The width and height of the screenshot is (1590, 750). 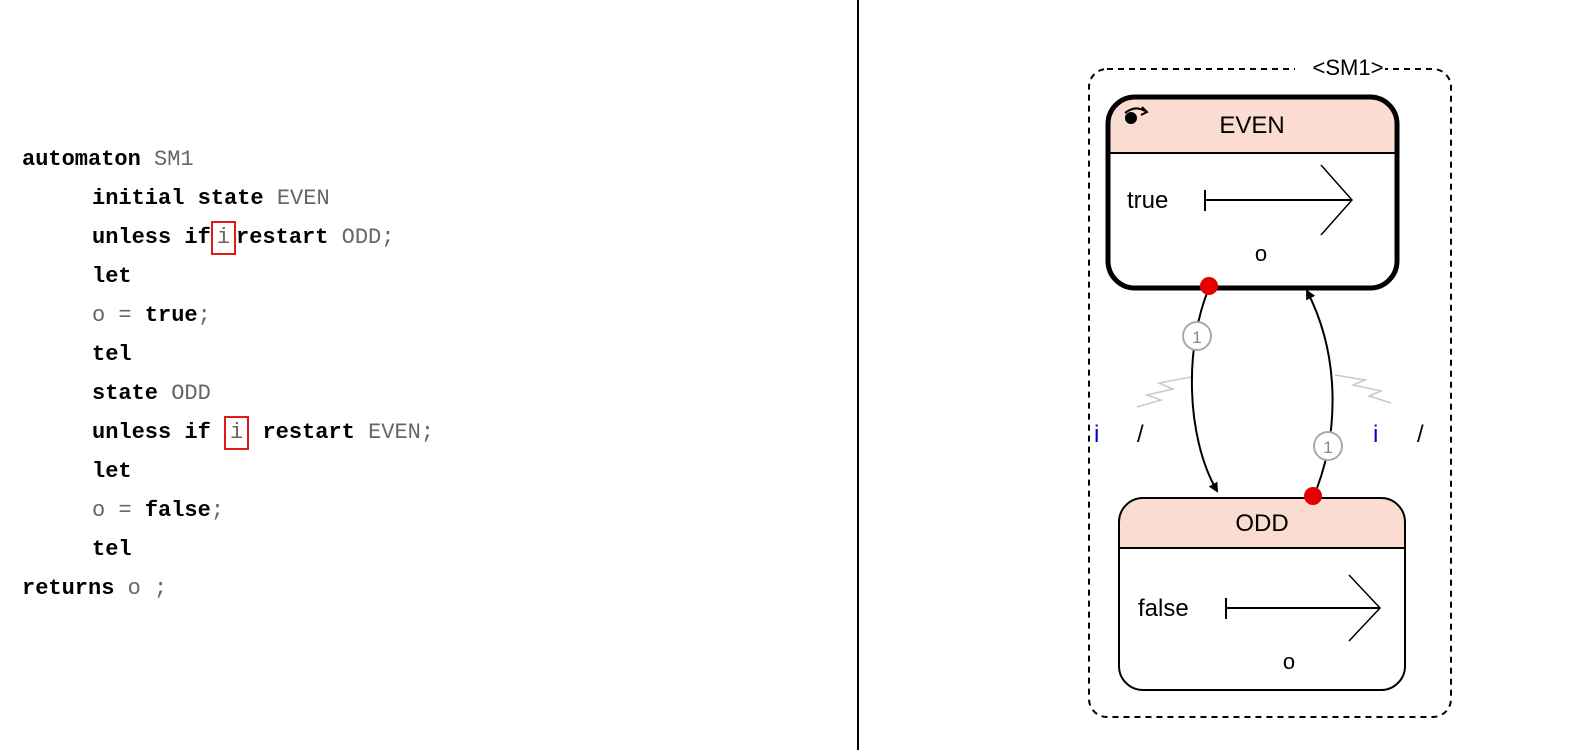 What do you see at coordinates (1163, 608) in the screenshot?
I see `state-odd-expr: false` at bounding box center [1163, 608].